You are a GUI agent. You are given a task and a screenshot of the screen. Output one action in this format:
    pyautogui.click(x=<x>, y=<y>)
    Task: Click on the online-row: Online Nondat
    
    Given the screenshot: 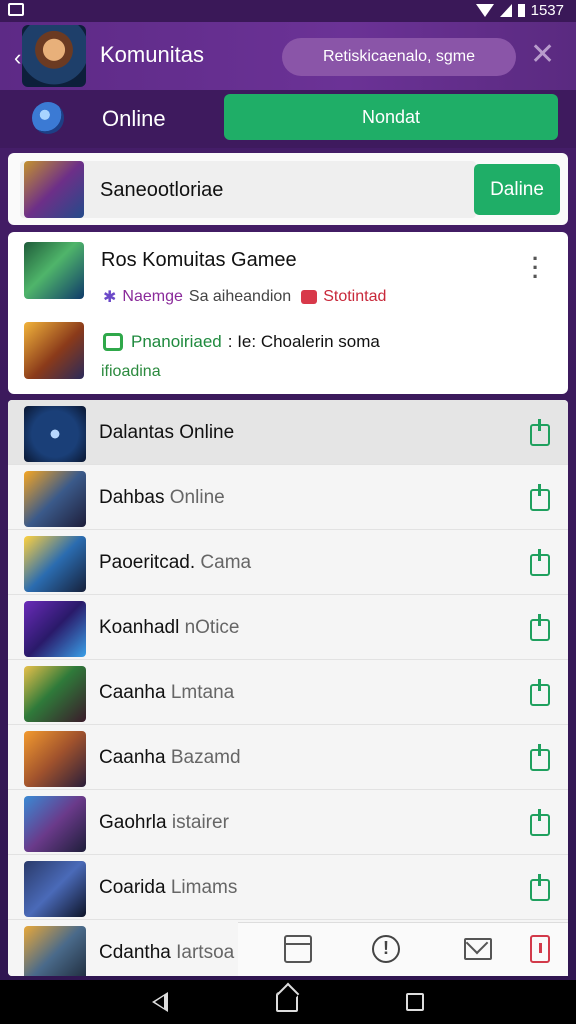 What is the action you would take?
    pyautogui.click(x=288, y=119)
    